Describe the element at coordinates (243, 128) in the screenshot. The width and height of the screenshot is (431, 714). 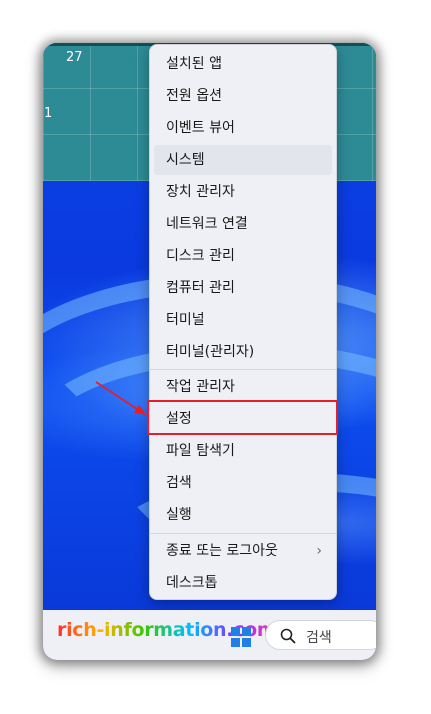
I see `menu-item-event-viewer: 이벤트 뷰어` at that location.